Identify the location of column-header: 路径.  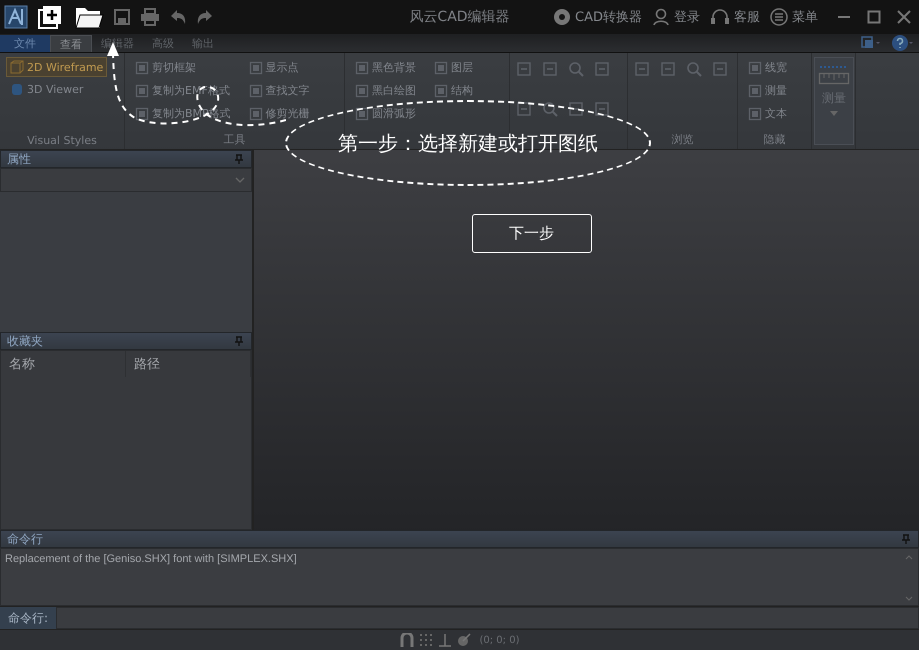
(188, 364).